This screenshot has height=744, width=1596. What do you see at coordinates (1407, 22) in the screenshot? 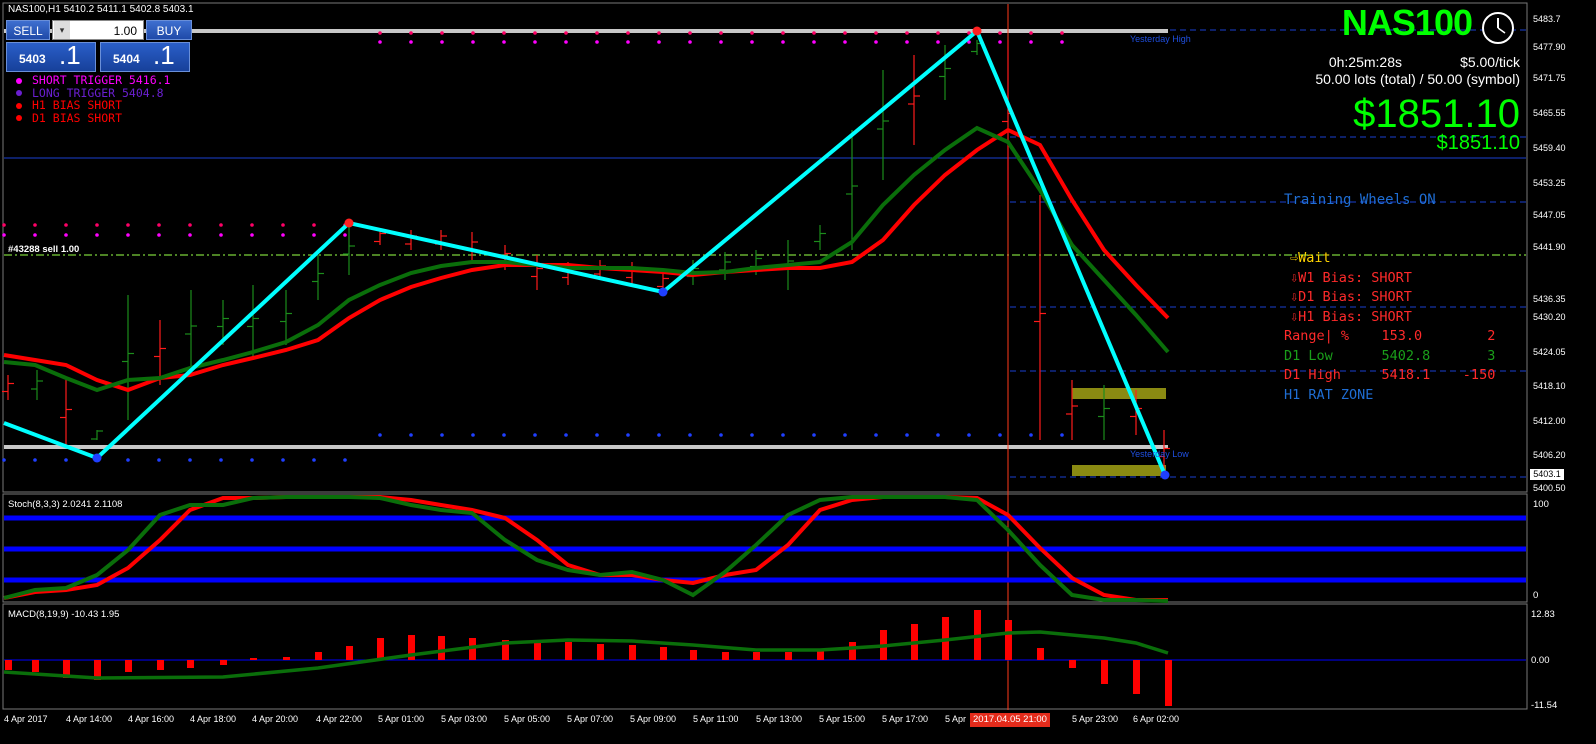
I see `symbol-big-title: NAS100` at bounding box center [1407, 22].